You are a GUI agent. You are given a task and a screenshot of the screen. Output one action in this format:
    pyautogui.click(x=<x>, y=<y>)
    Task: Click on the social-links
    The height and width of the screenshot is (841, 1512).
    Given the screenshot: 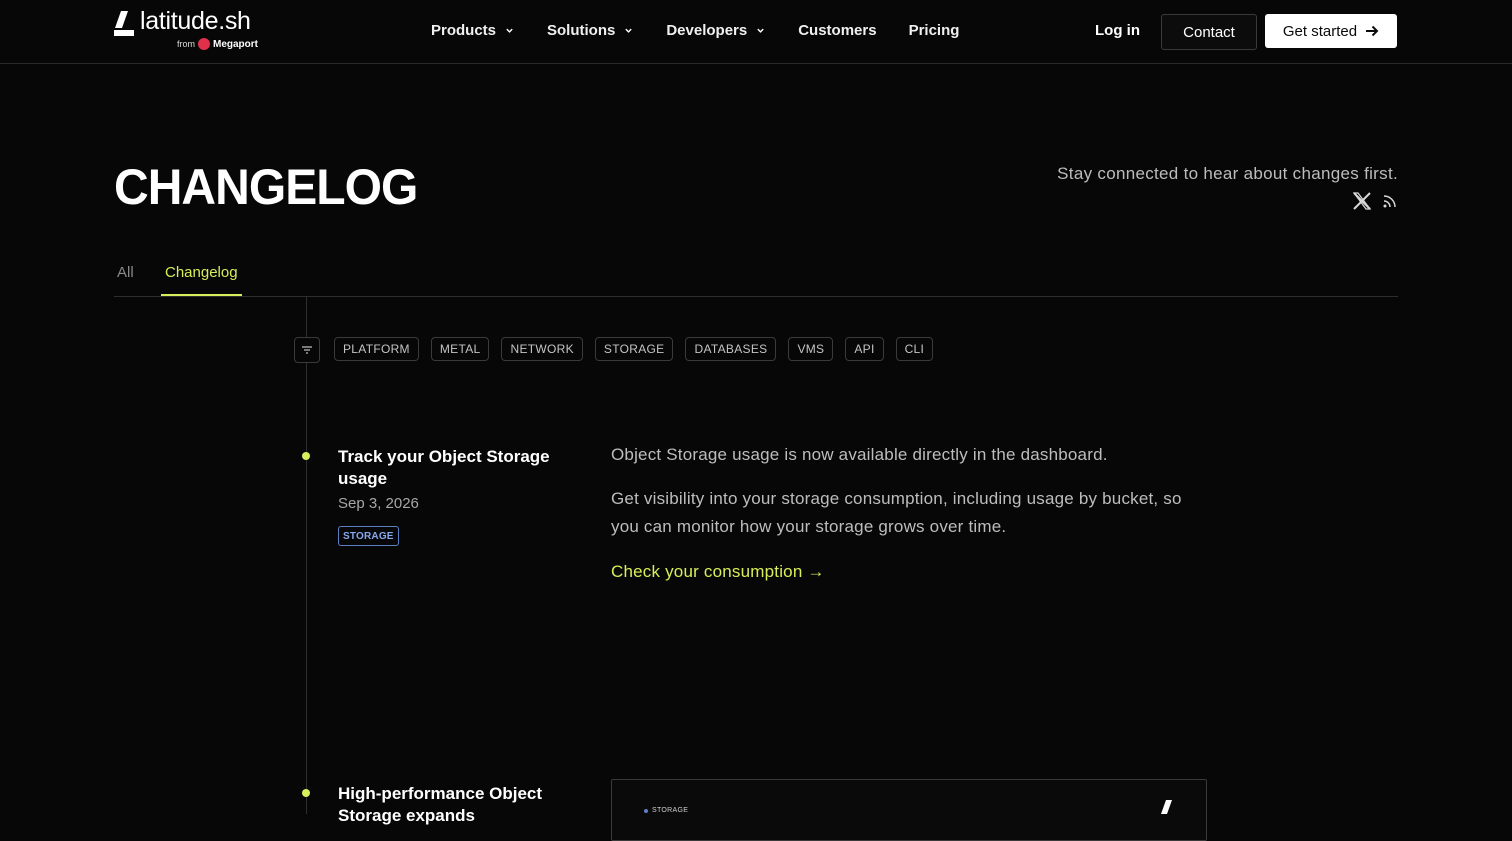 What is the action you would take?
    pyautogui.click(x=1375, y=201)
    